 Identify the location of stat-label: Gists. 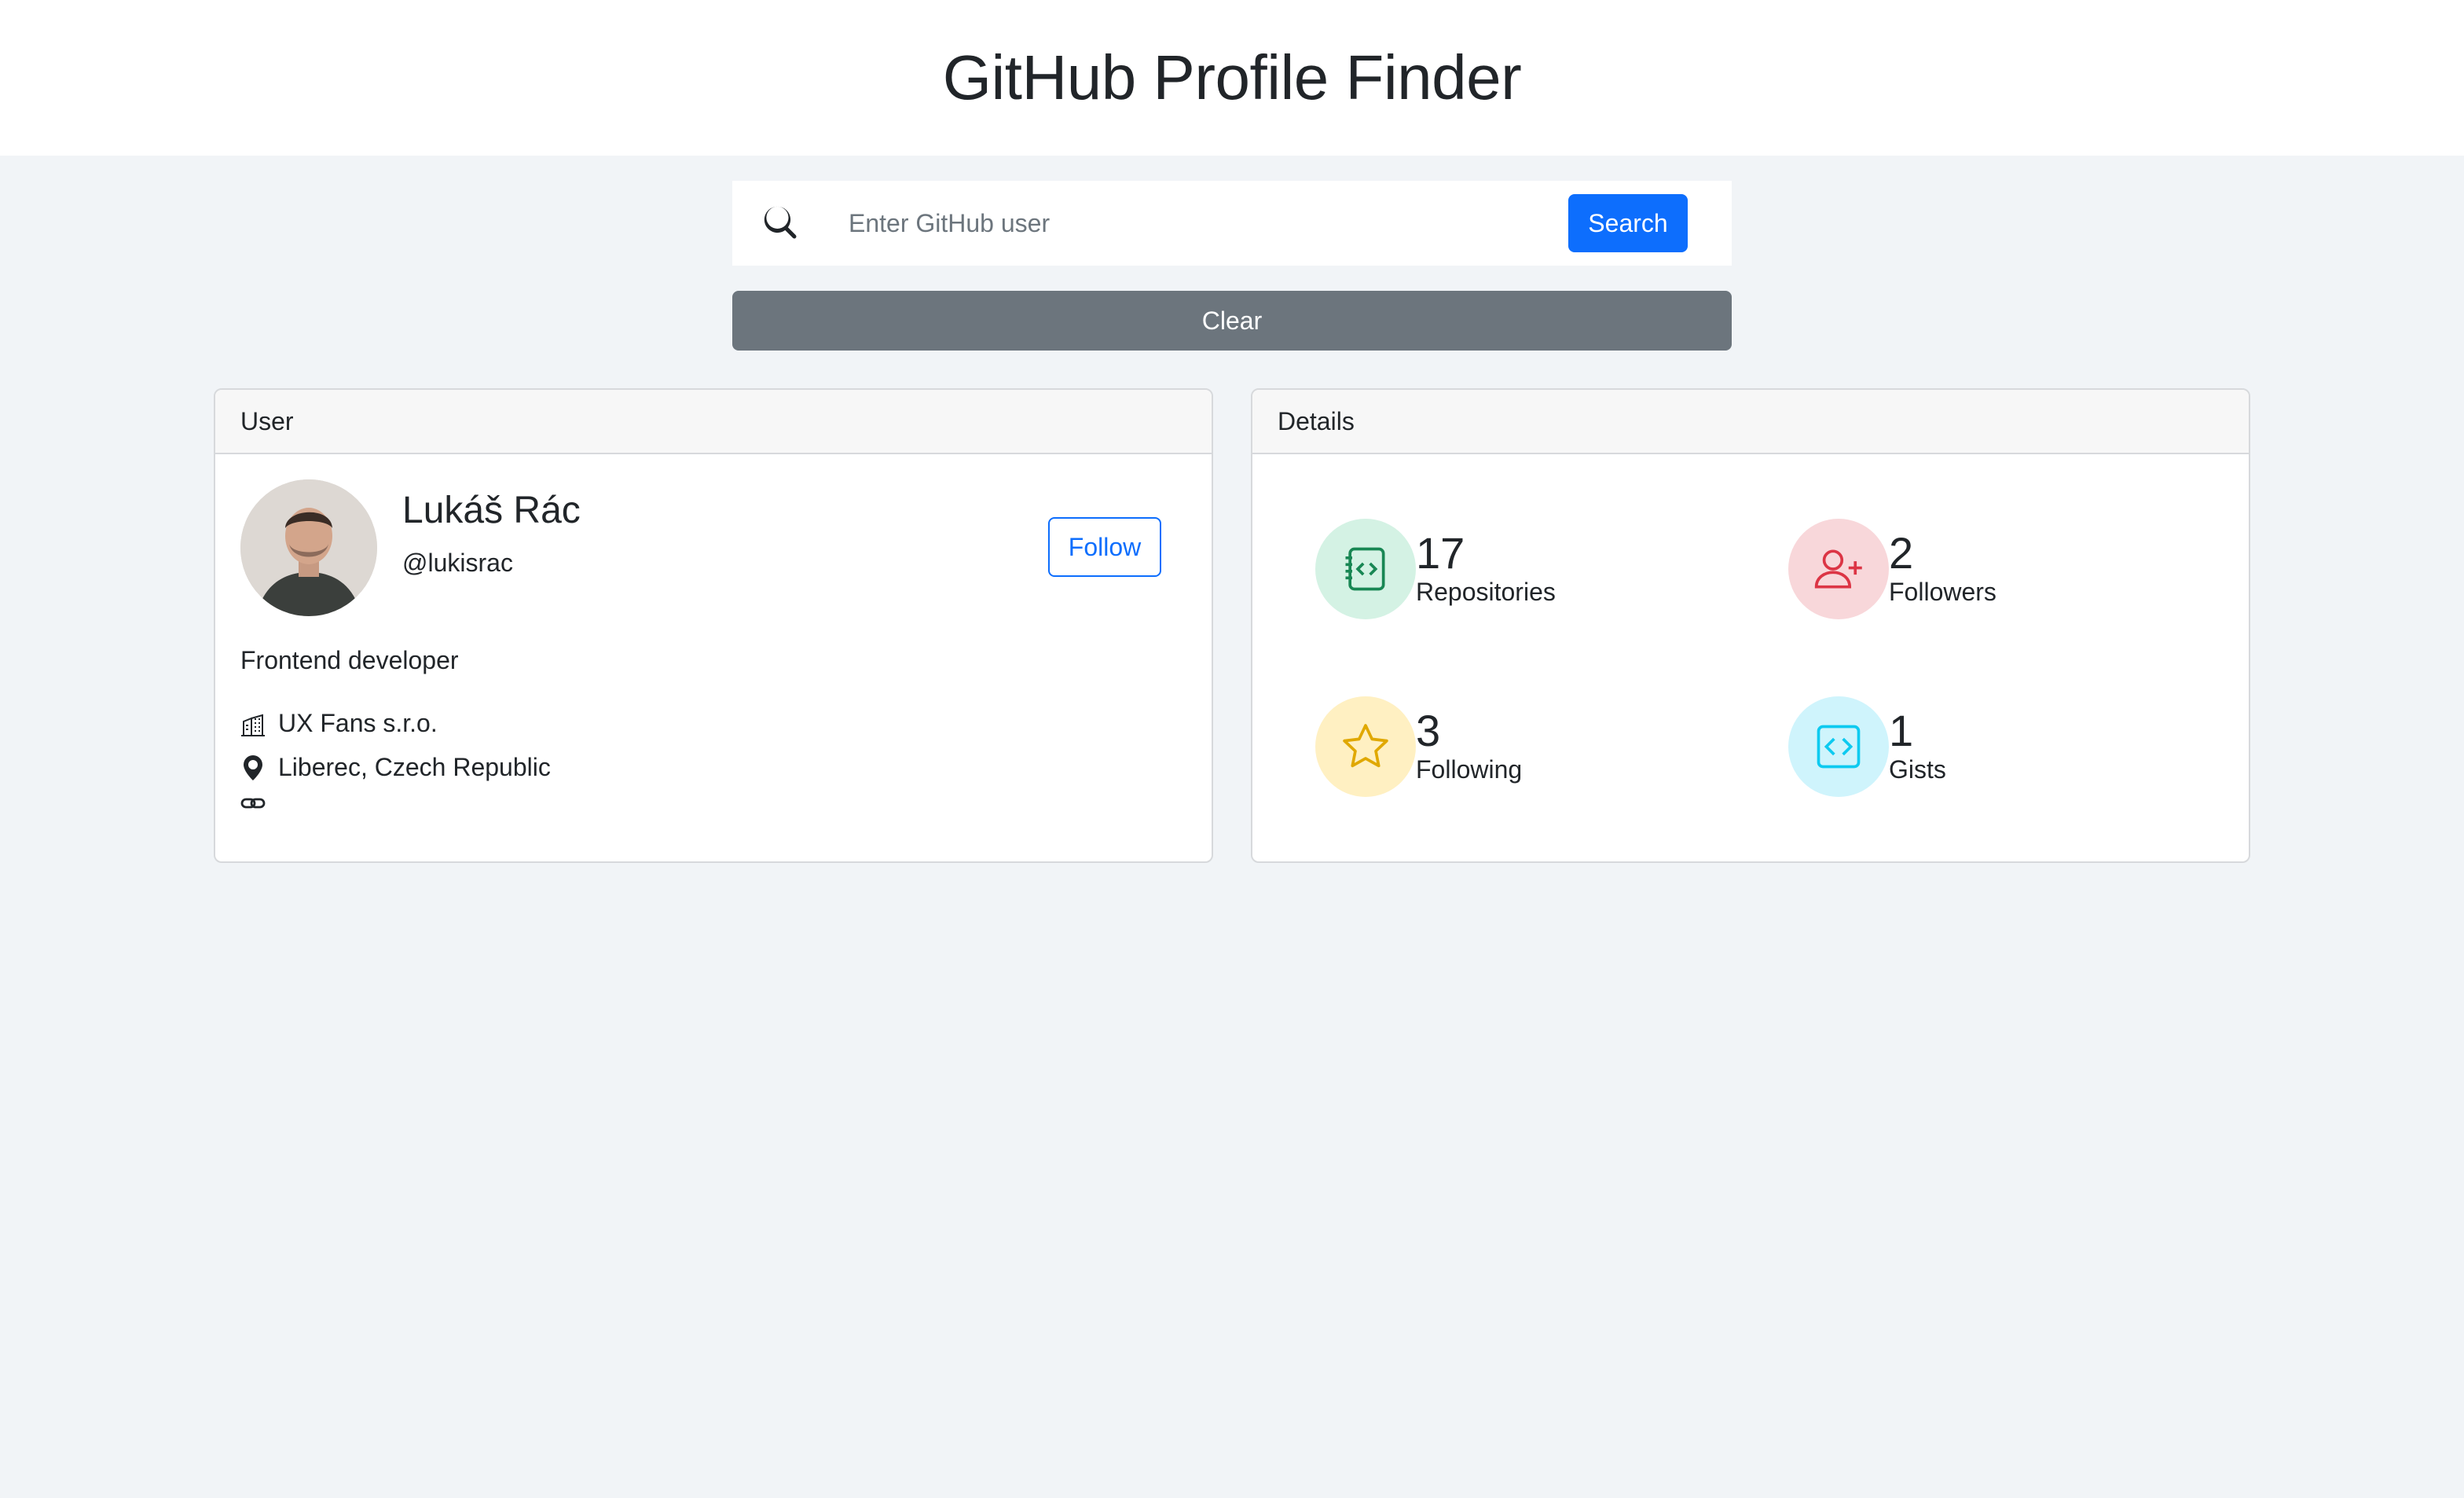
(1917, 769).